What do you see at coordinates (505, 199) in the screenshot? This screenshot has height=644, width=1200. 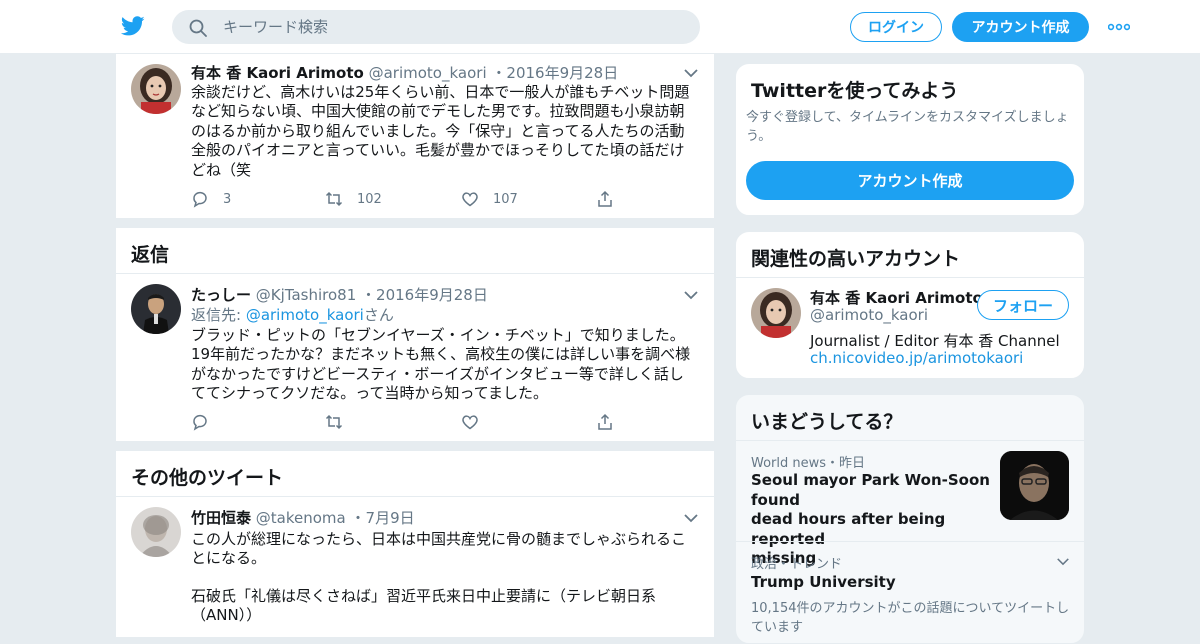 I see `like-count: 107` at bounding box center [505, 199].